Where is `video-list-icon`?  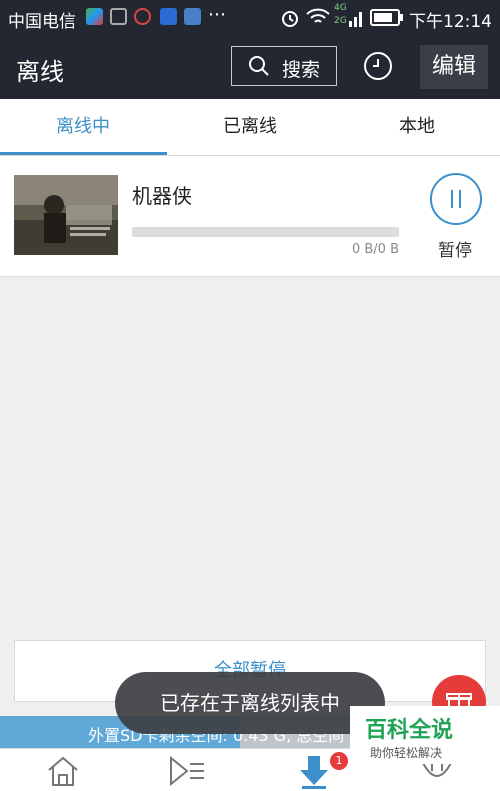 video-list-icon is located at coordinates (187, 771).